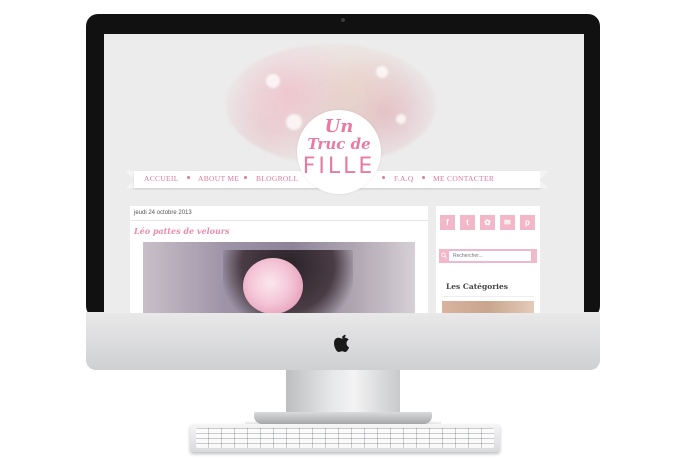 The image size is (680, 466). Describe the element at coordinates (130, 179) in the screenshot. I see `ribbon-tail-left` at that location.